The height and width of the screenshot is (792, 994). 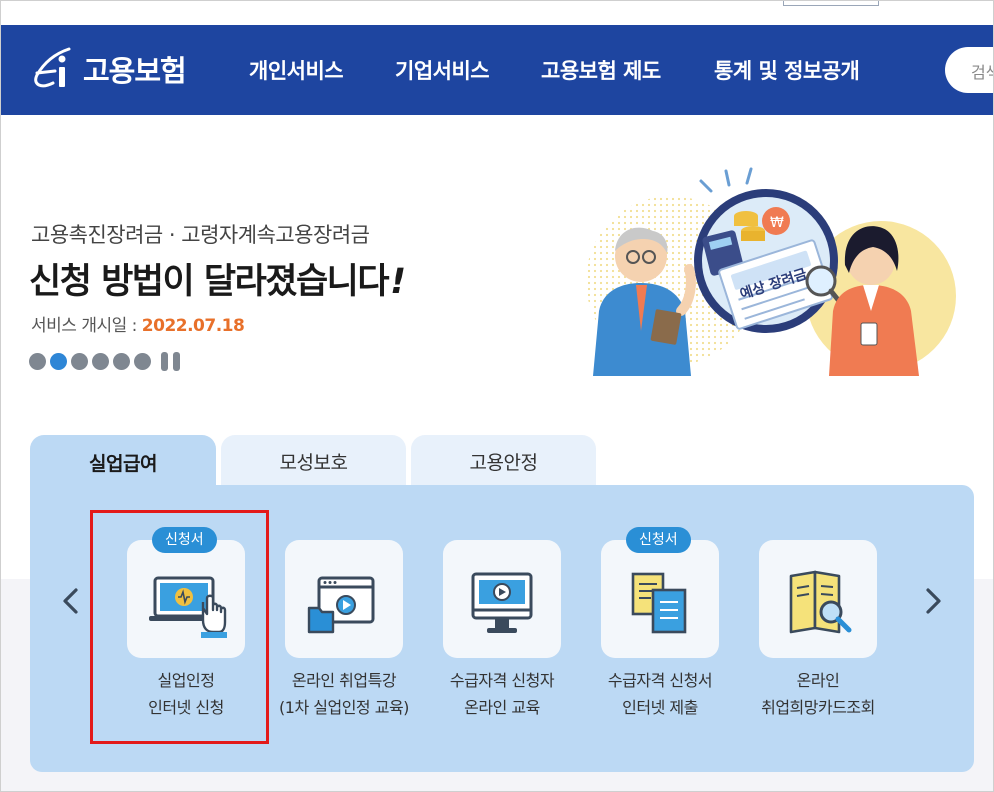 What do you see at coordinates (341, 605) in the screenshot?
I see `video-lecture-icon` at bounding box center [341, 605].